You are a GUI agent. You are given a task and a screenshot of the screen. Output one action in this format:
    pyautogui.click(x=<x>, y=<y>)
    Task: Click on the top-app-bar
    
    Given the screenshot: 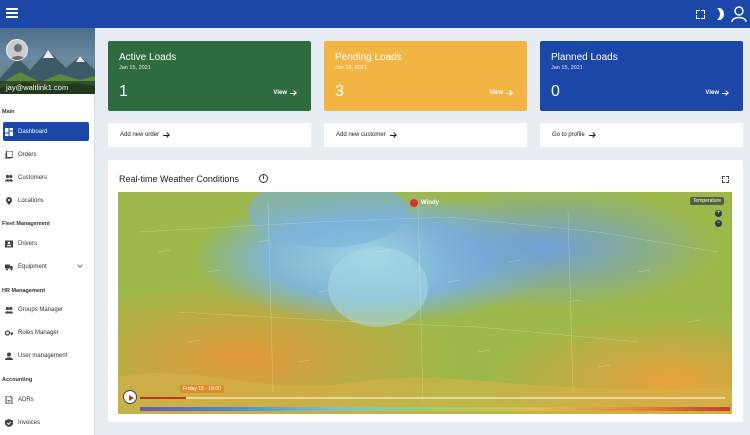 What is the action you would take?
    pyautogui.click(x=375, y=14)
    